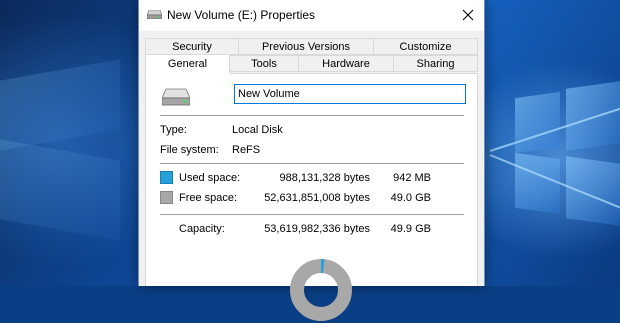 This screenshot has height=323, width=620. I want to click on file-system-label: File system:, so click(189, 150).